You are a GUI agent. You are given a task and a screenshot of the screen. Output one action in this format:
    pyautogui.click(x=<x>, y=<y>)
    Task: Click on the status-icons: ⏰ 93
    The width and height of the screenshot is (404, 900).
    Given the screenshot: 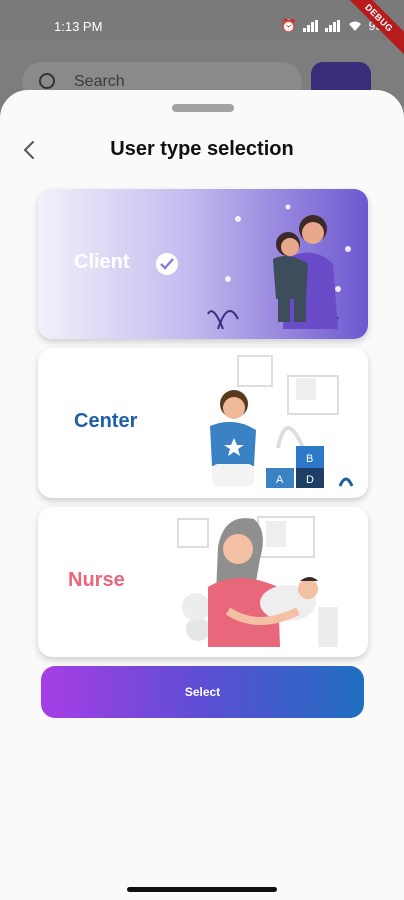 What is the action you would take?
    pyautogui.click(x=331, y=26)
    